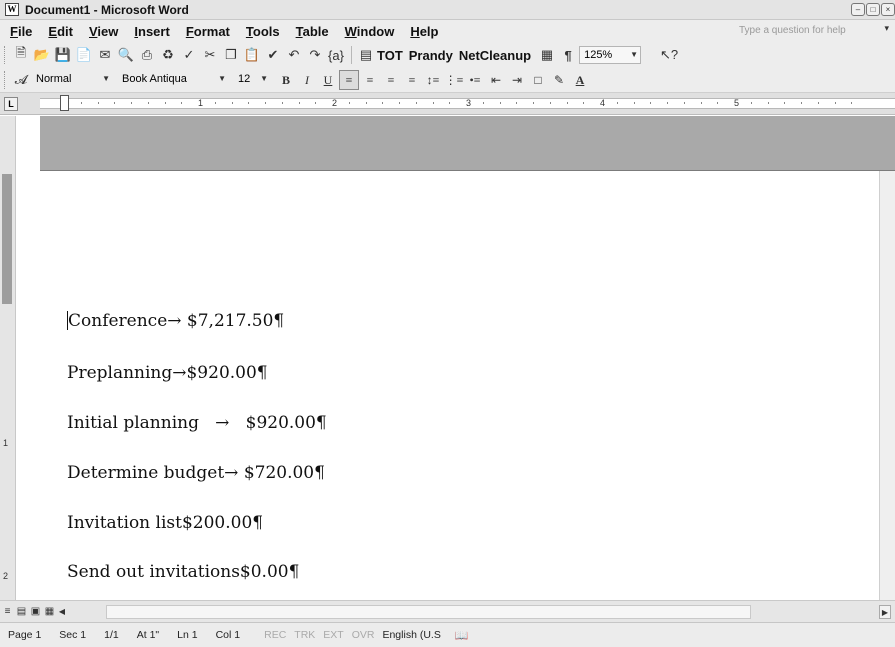  What do you see at coordinates (370, 31) in the screenshot?
I see `menu-window: Window` at bounding box center [370, 31].